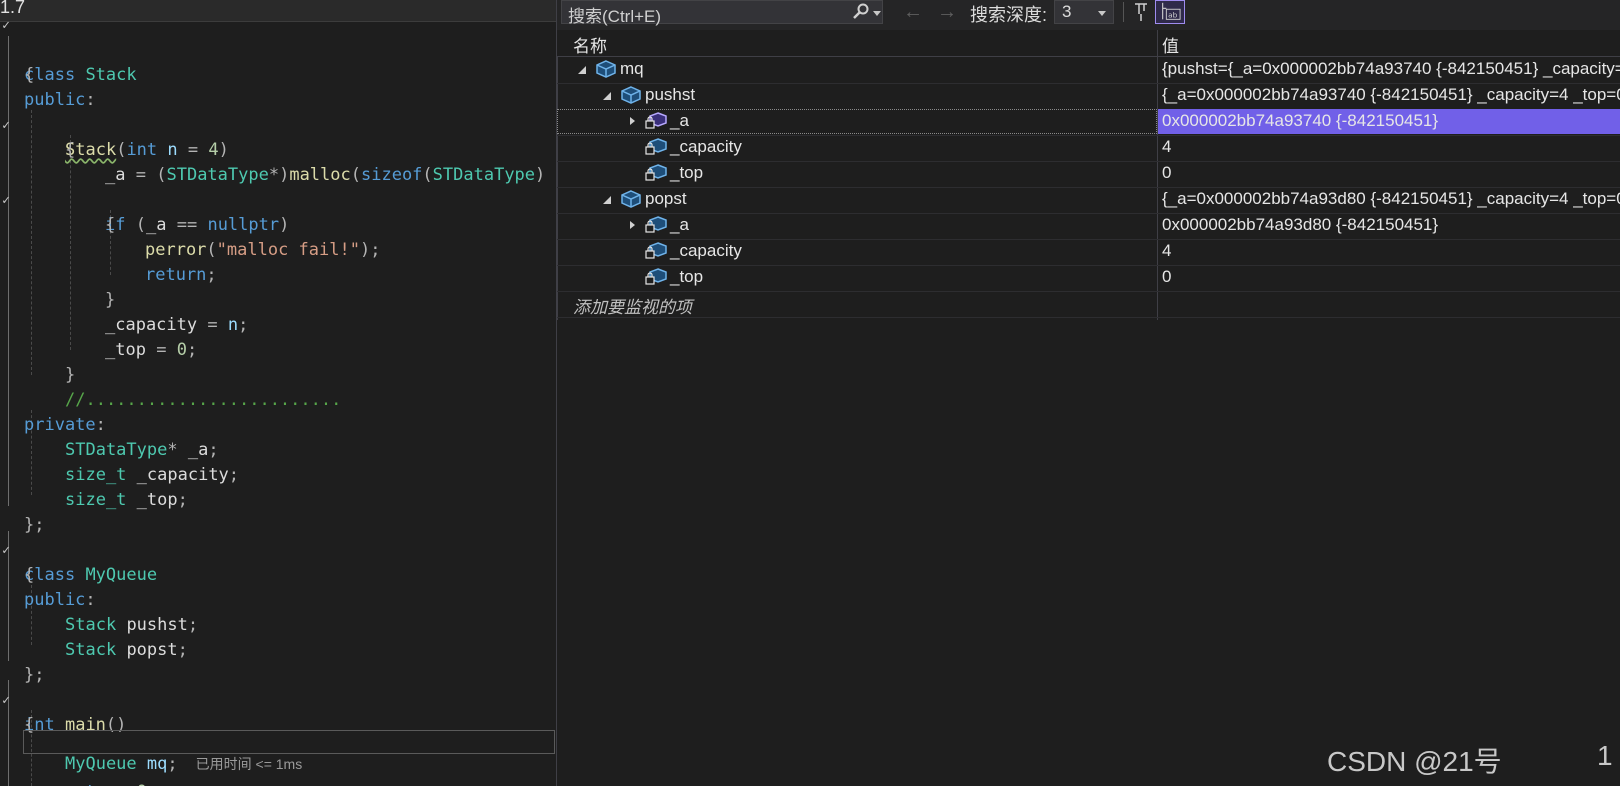  I want to click on watch-row-popst-top: _top 0, so click(1088, 278).